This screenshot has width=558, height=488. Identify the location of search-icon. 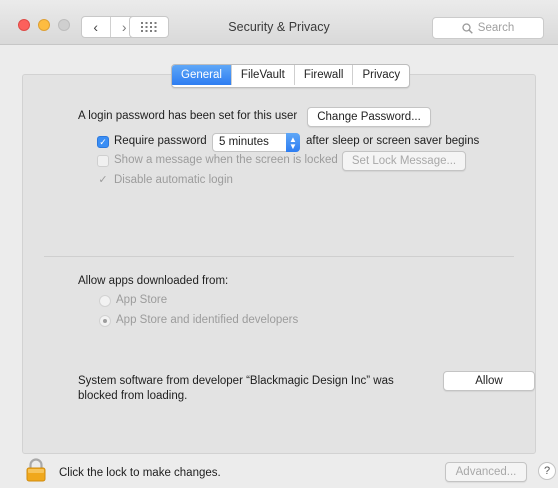
(467, 28).